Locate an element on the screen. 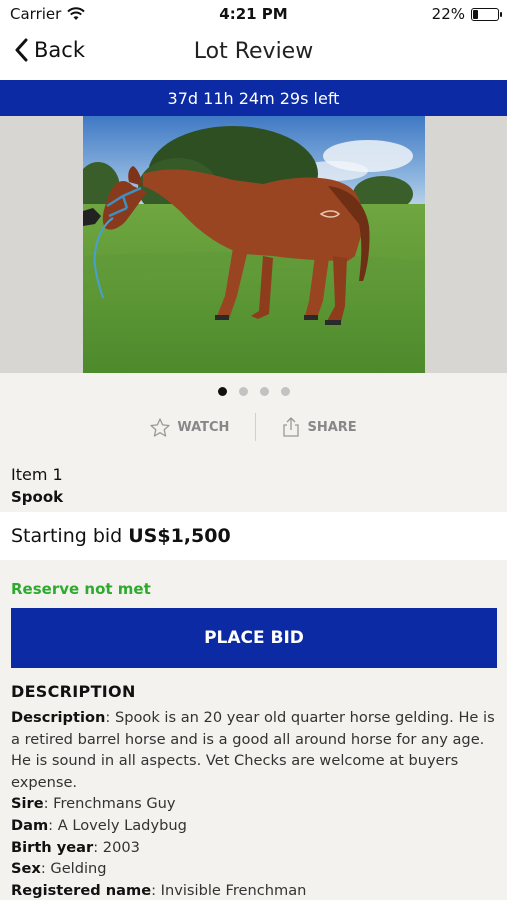  description-field: Birth year: 2003 is located at coordinates (75, 847).